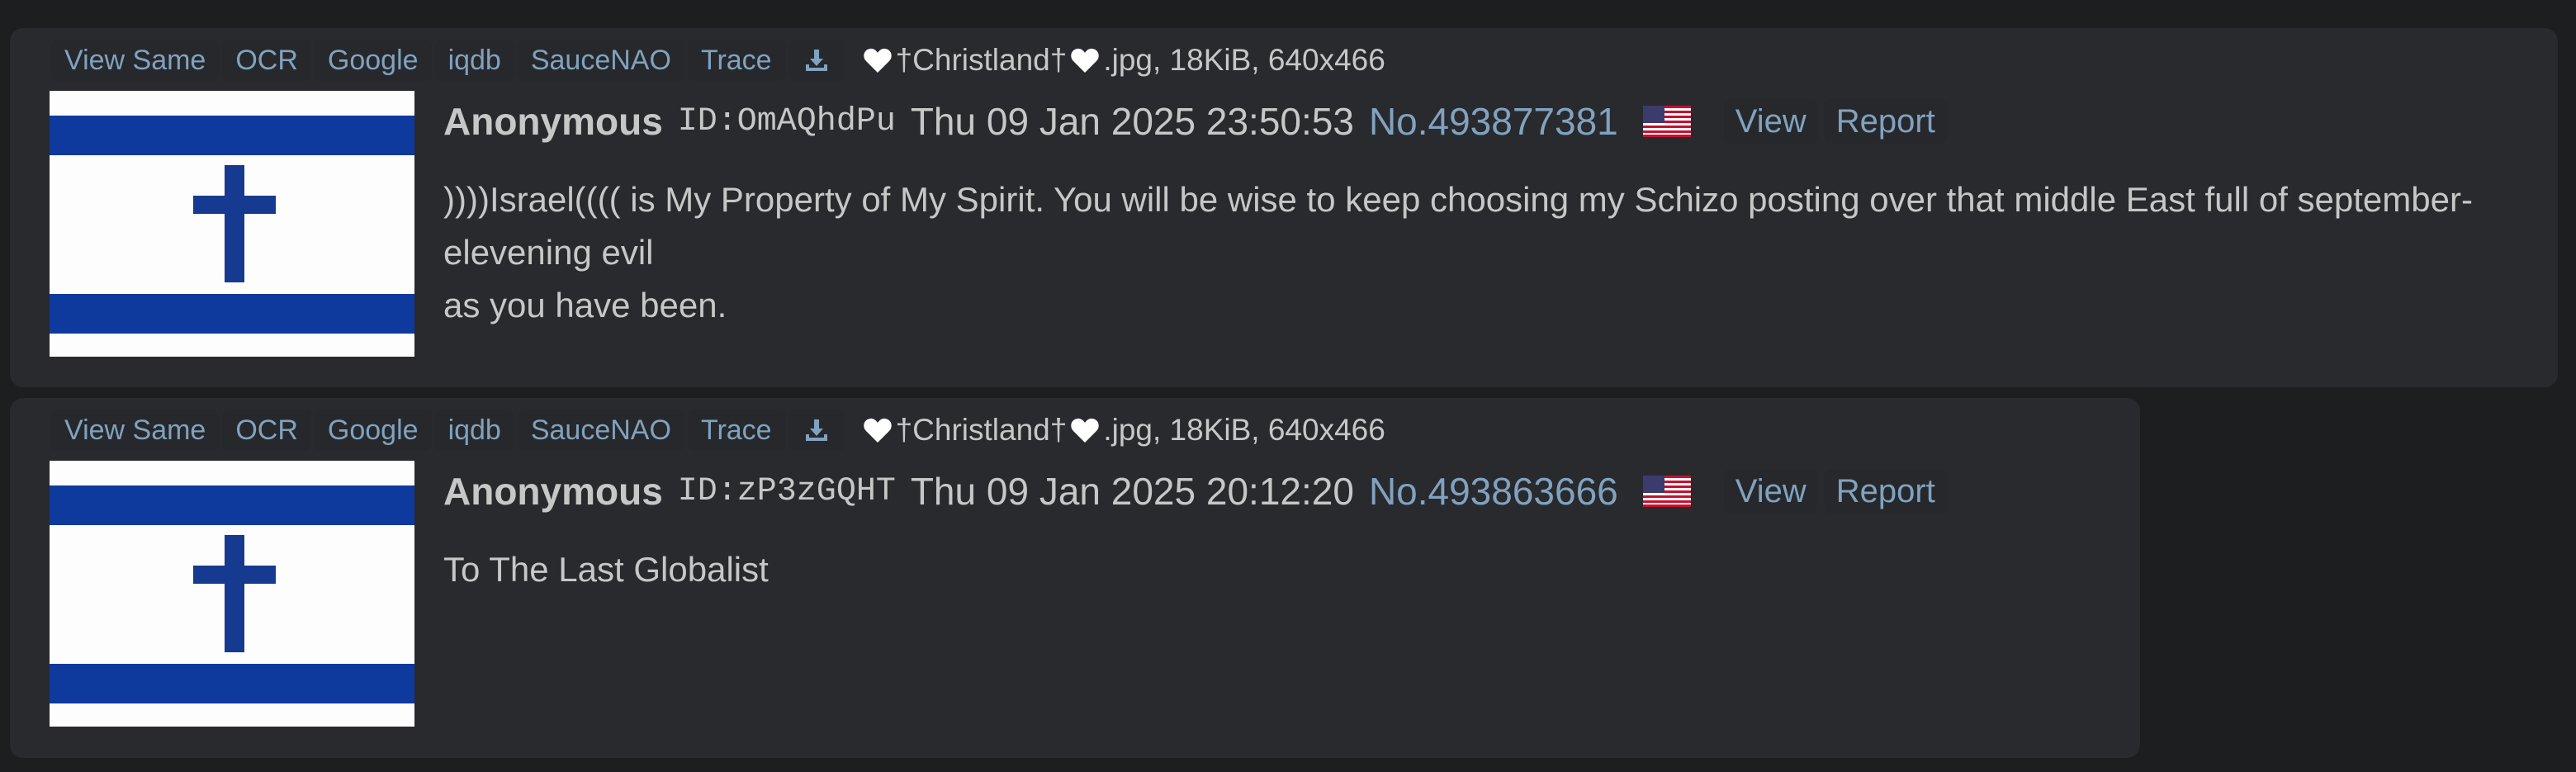 The height and width of the screenshot is (772, 2576). I want to click on poster-id: ID:zP3zGQHT, so click(787, 491).